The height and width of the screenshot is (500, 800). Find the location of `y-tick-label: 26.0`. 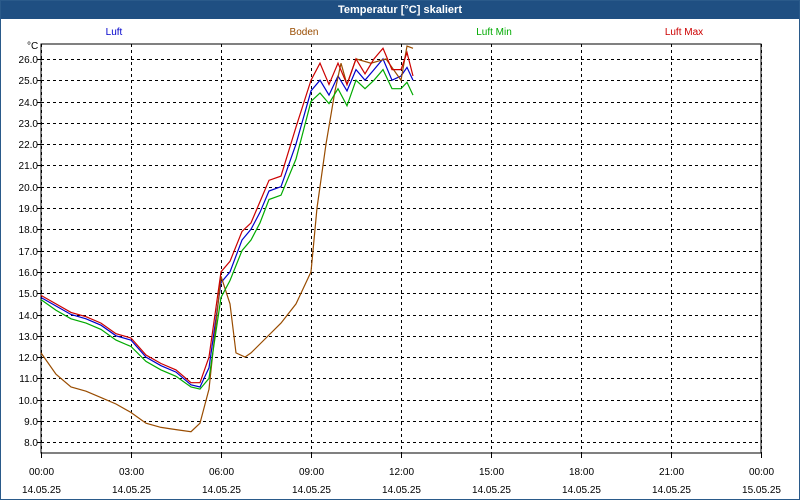

y-tick-label: 26.0 is located at coordinates (29, 60).